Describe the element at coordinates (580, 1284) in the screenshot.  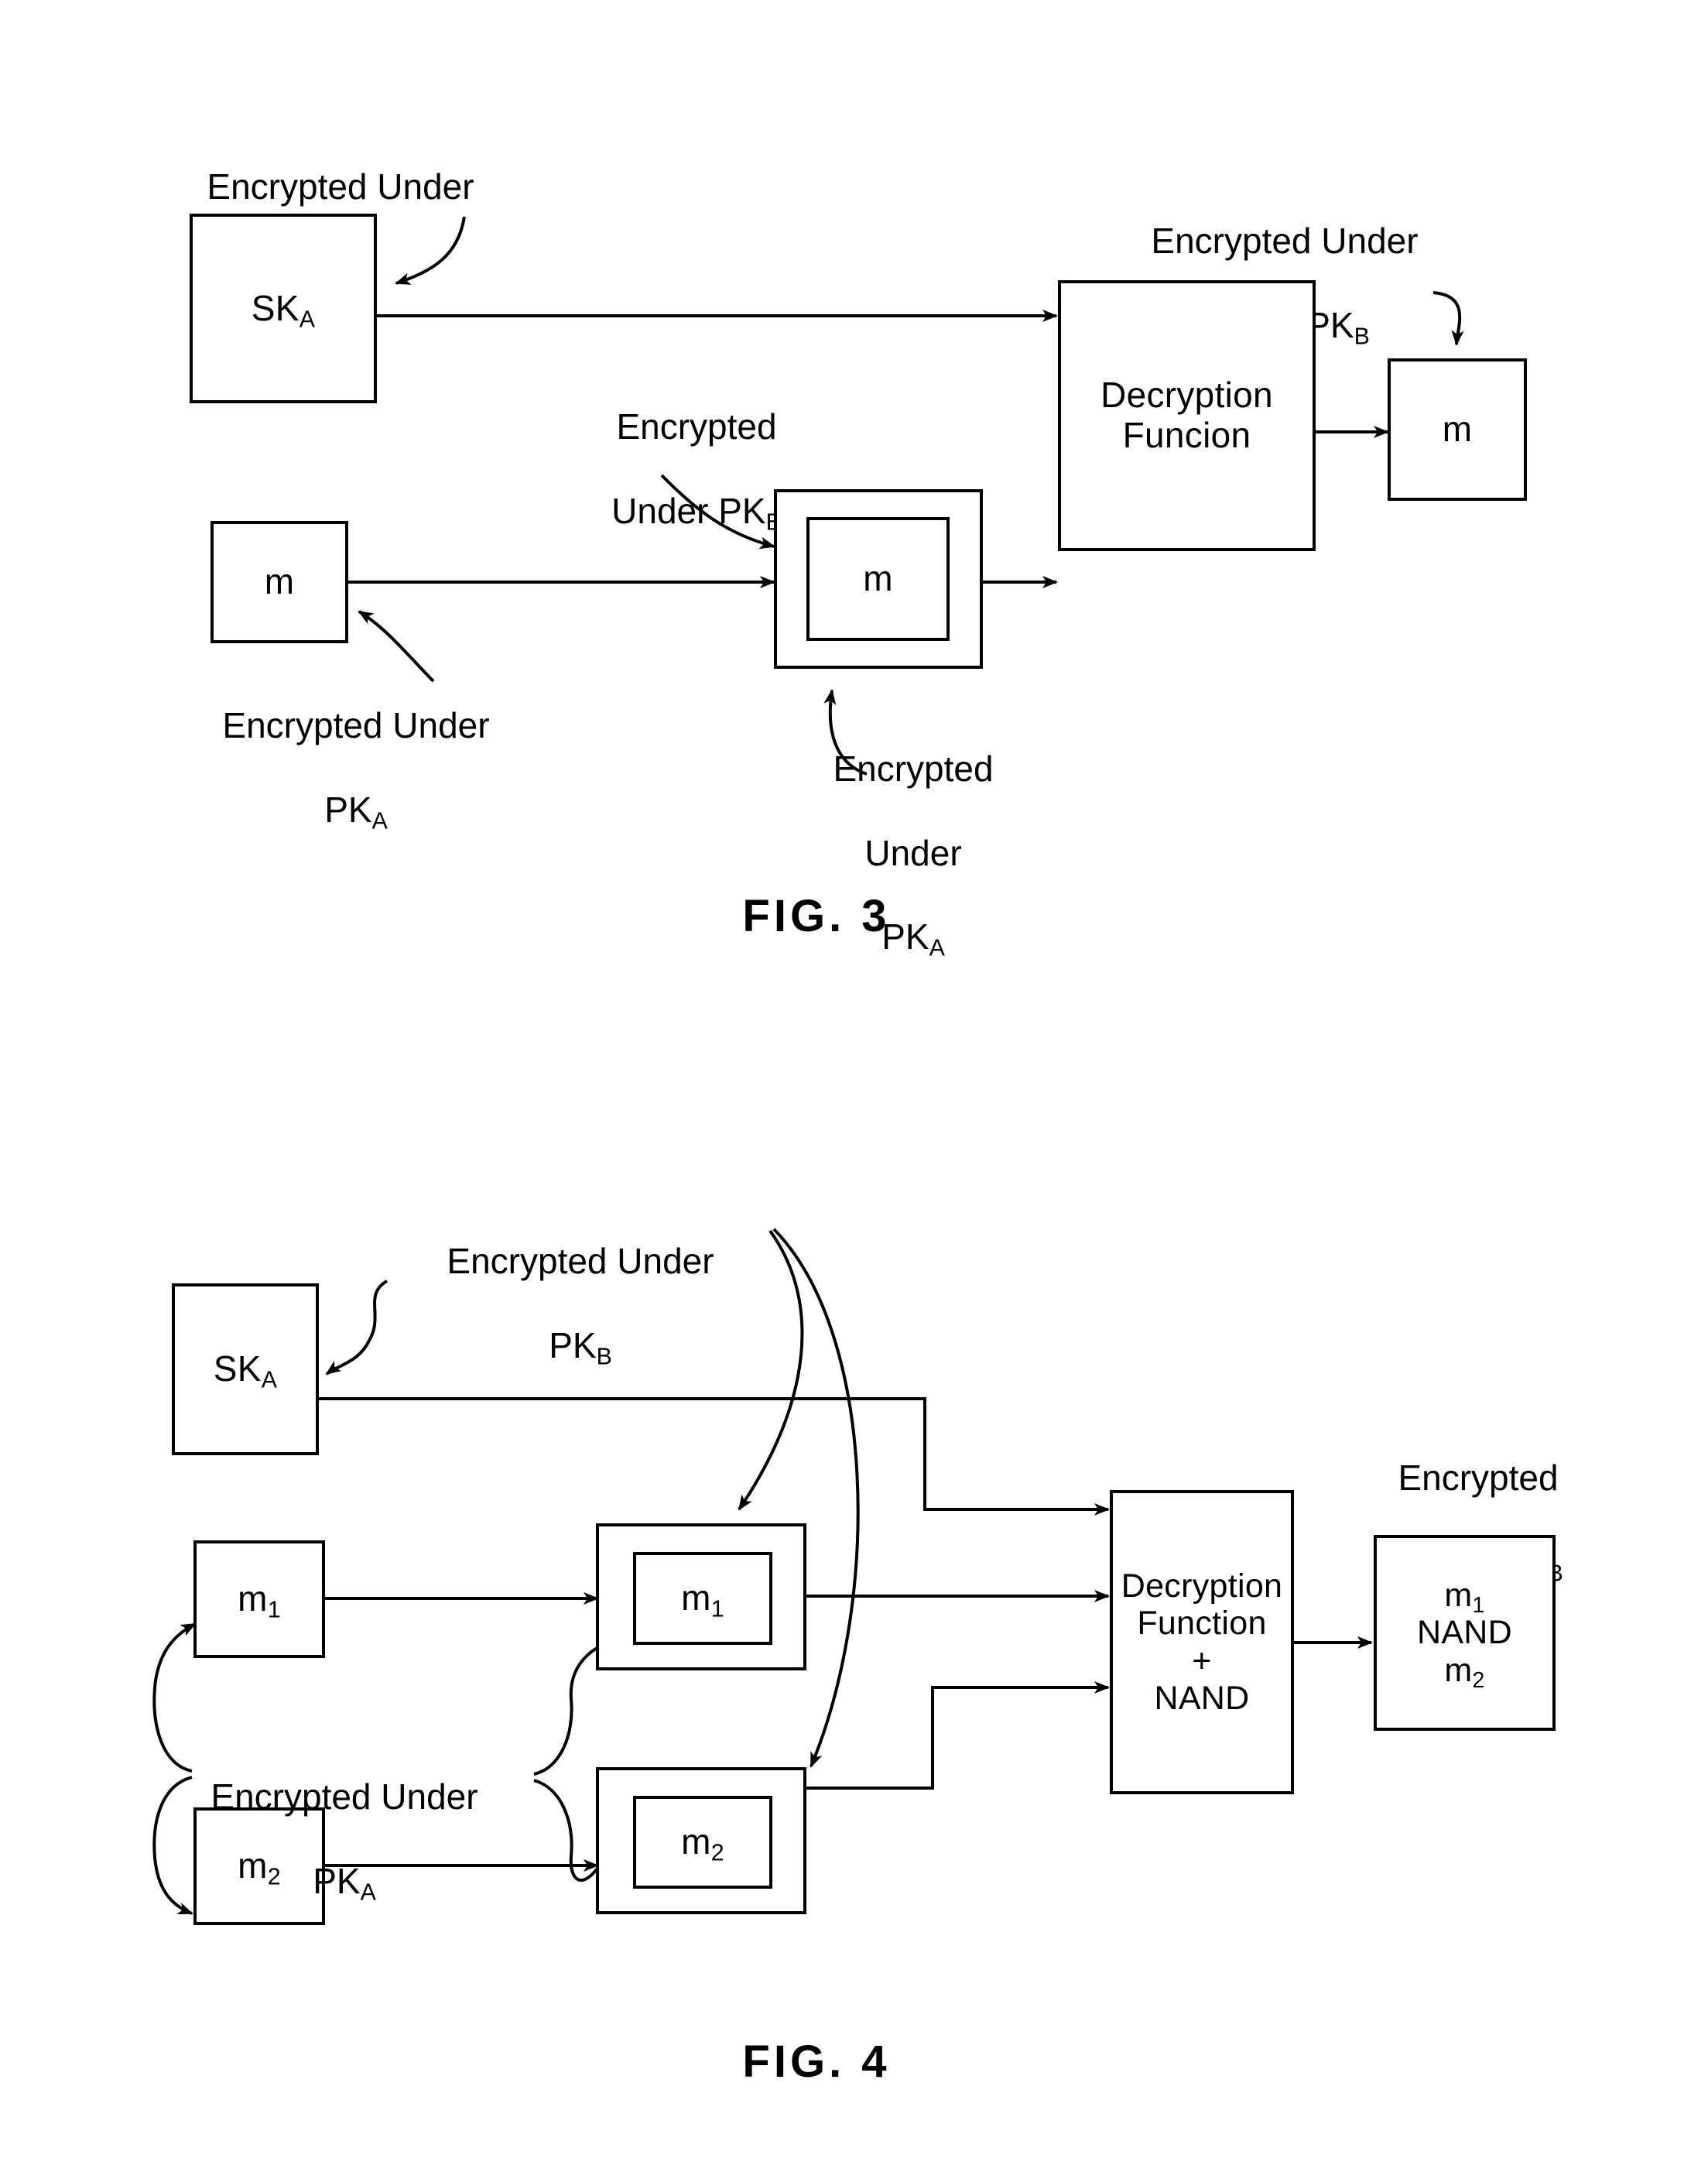
I see `fig4-pkb-label: Encrypted Under PKB` at that location.